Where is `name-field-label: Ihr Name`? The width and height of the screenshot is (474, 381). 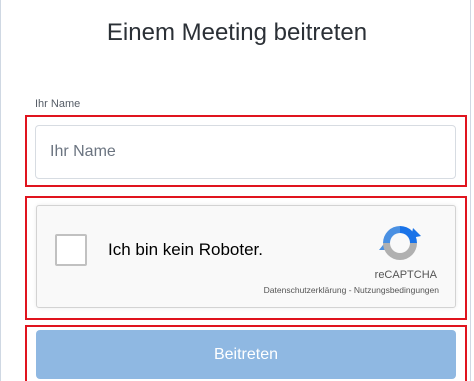
name-field-label: Ihr Name is located at coordinates (58, 104).